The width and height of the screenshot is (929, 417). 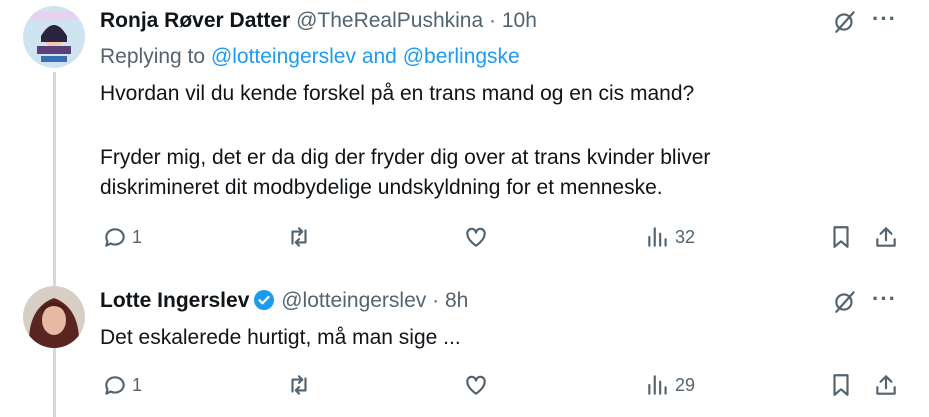 I want to click on views-count: 32, so click(x=685, y=236).